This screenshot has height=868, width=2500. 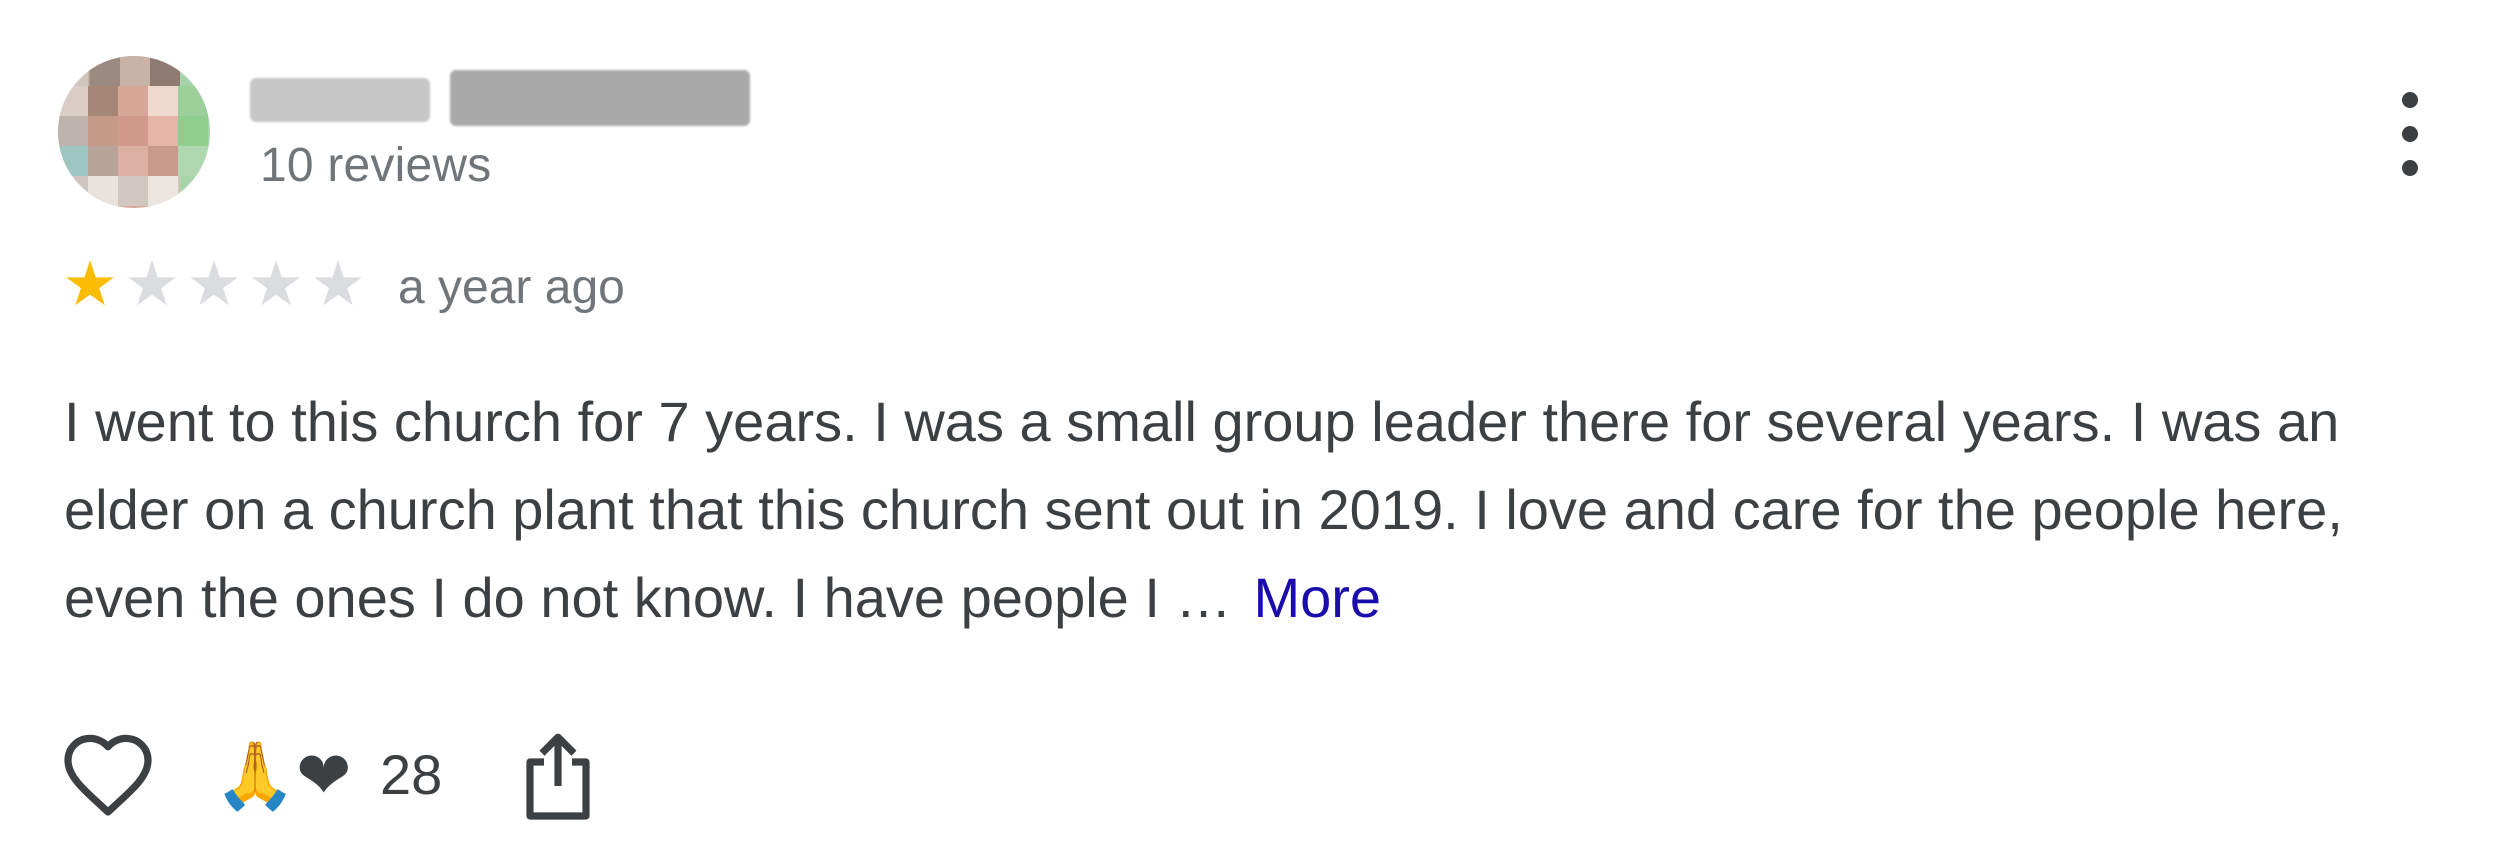 I want to click on reactions: 🙏❤, so click(x=282, y=776).